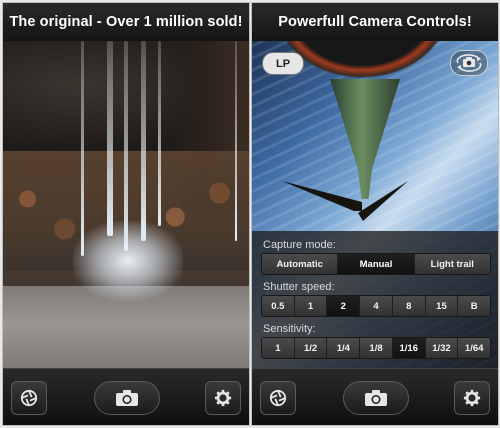 The height and width of the screenshot is (428, 500). I want to click on shutter-option-8: 8, so click(408, 306).